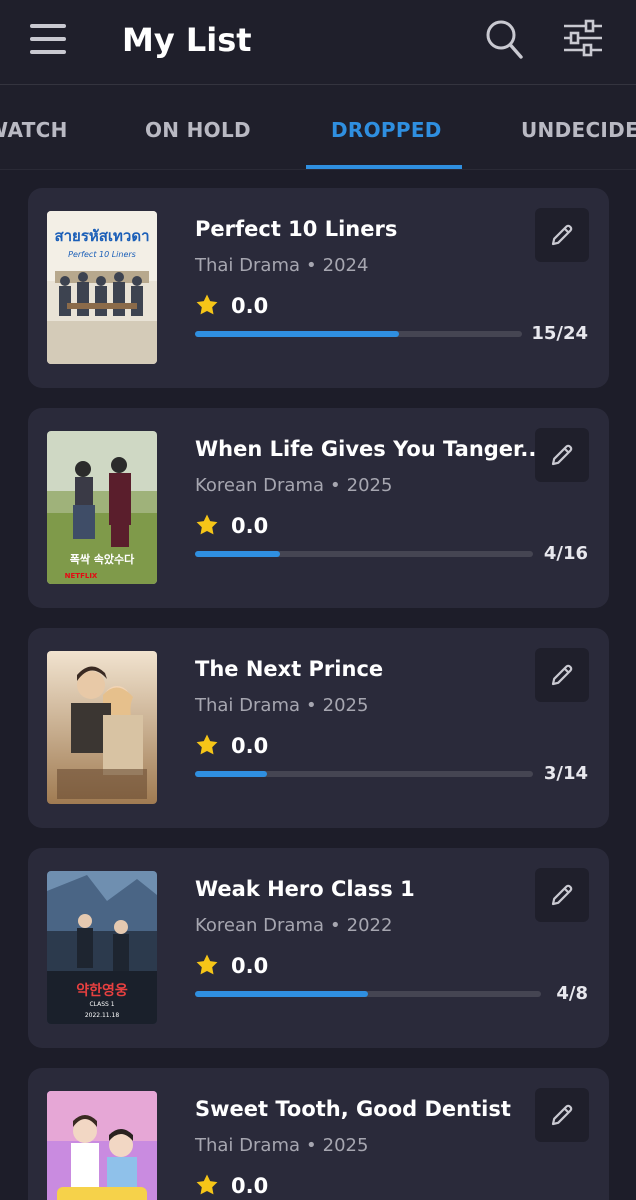 This screenshot has height=1200, width=636. Describe the element at coordinates (305, 889) in the screenshot. I see `item-title: Weak Hero Class 1` at that location.